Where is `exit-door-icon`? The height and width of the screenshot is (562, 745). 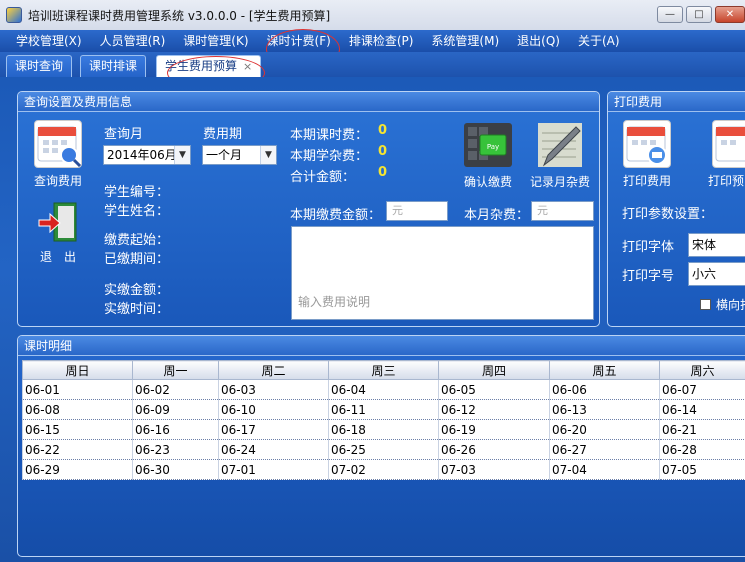
exit-door-icon is located at coordinates (58, 222).